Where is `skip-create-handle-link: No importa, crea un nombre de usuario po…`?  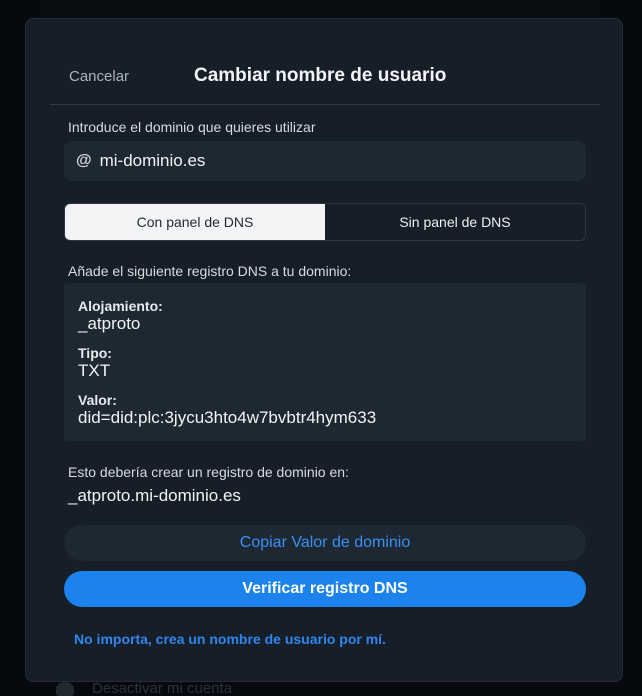 skip-create-handle-link: No importa, crea un nombre de usuario po… is located at coordinates (230, 639).